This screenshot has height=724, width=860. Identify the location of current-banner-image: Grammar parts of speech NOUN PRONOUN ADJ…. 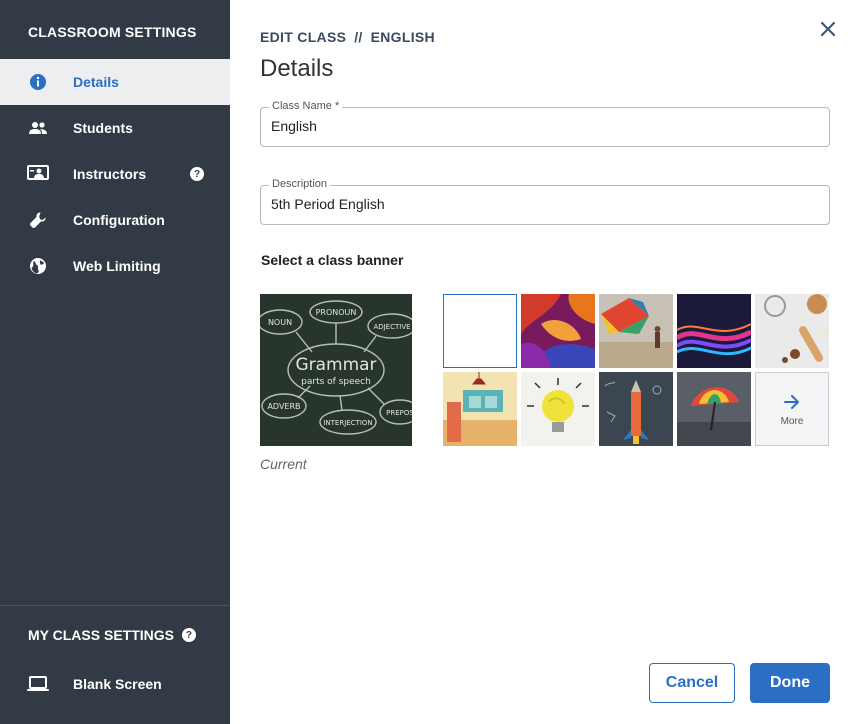
(336, 370).